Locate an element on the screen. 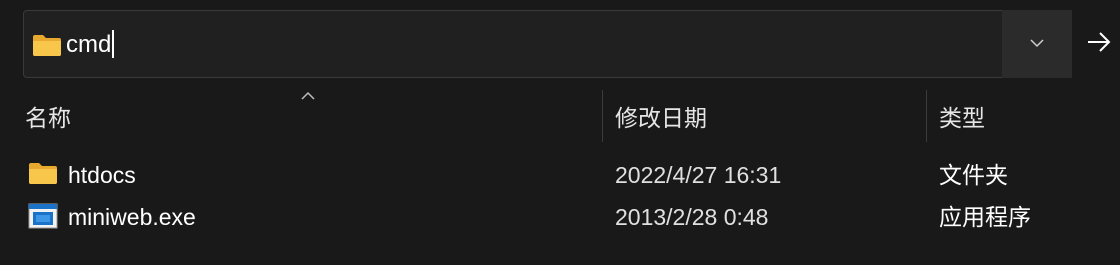  column-header-name: 名称 is located at coordinates (48, 118).